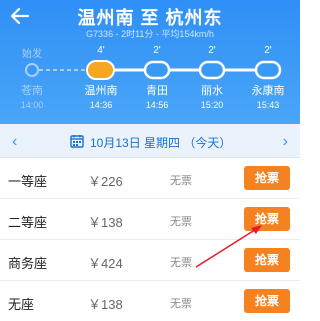  I want to click on stop-marker-wenzhounan, so click(100, 70).